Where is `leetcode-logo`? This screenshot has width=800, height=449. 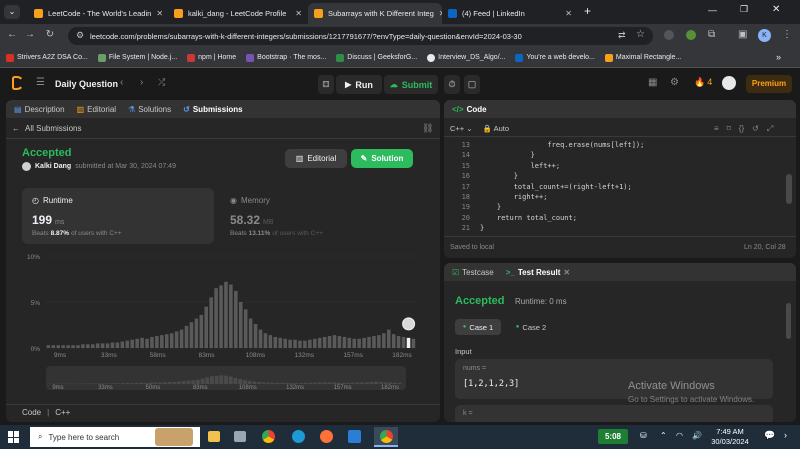 leetcode-logo is located at coordinates (18, 83).